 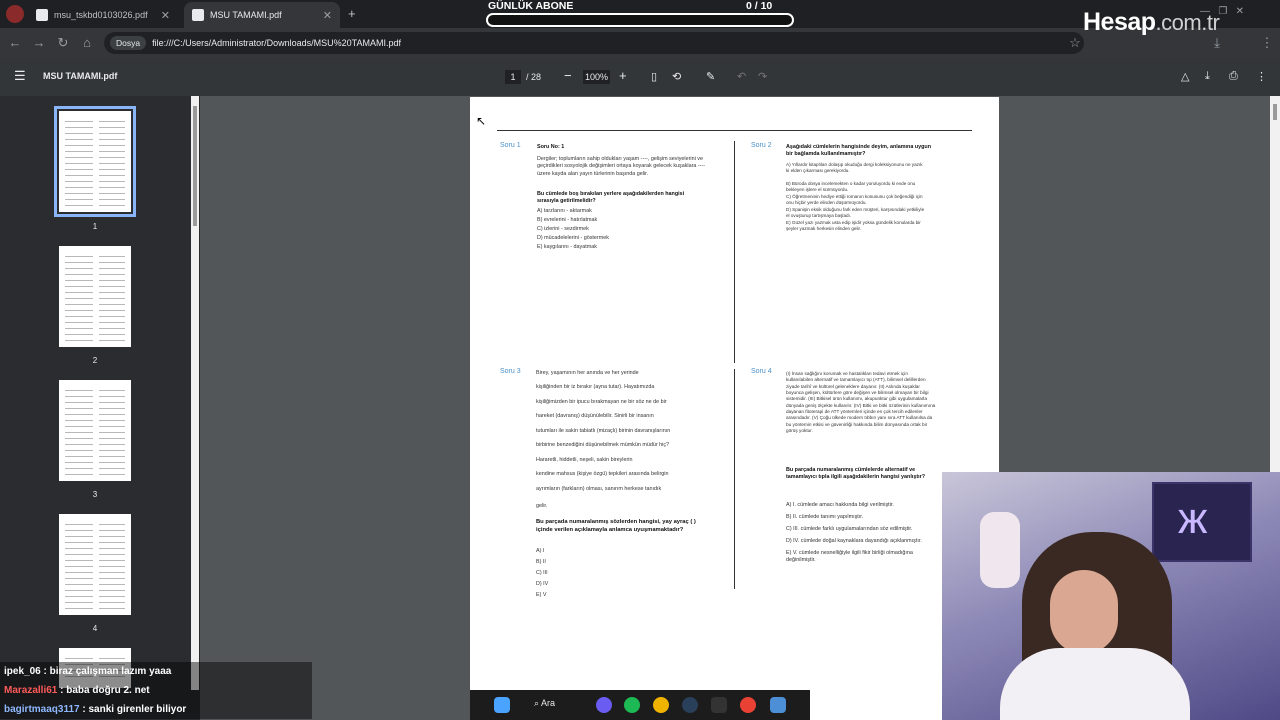 I want to click on page-input: 1, so click(x=513, y=77).